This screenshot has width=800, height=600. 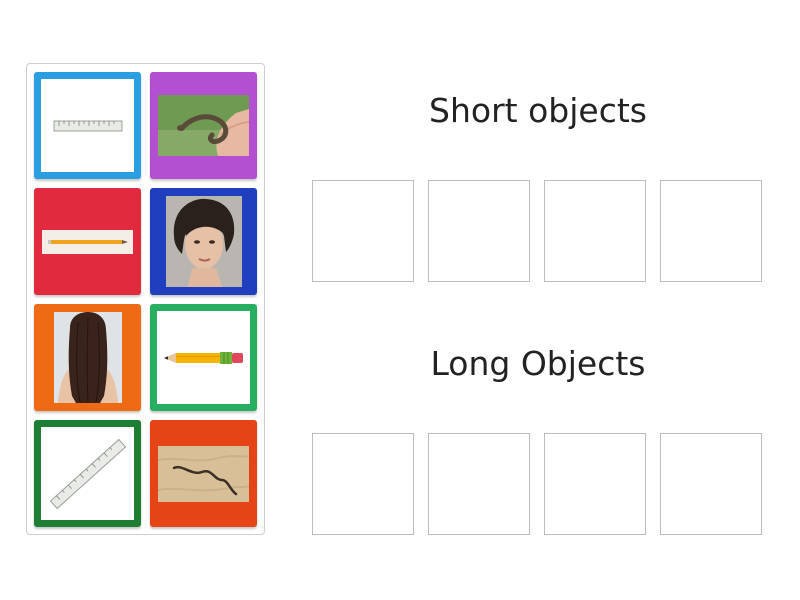 I want to click on long-pencil-icon, so click(x=87, y=241).